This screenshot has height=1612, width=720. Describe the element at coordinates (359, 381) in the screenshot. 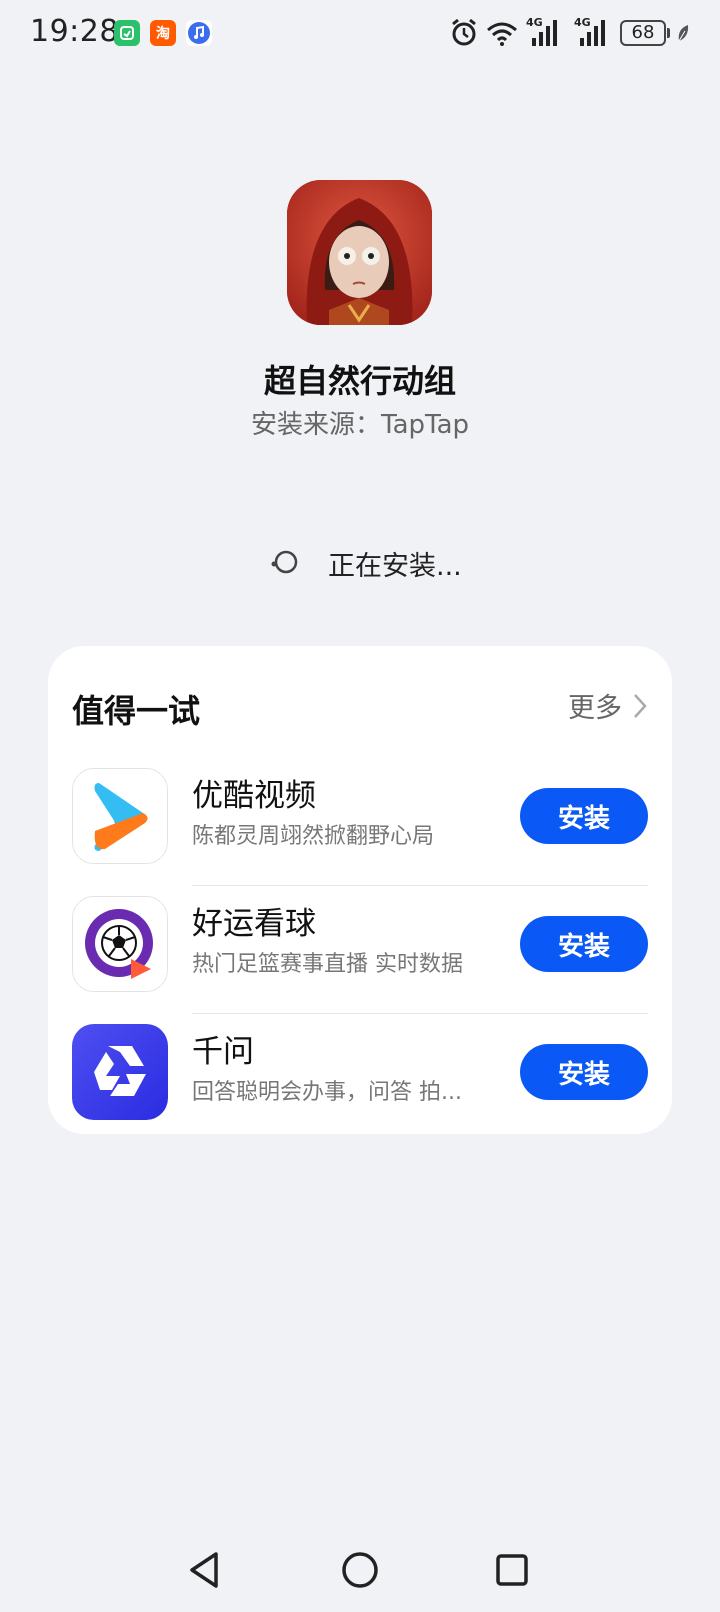

I see `app-name: 超自然行动组` at that location.